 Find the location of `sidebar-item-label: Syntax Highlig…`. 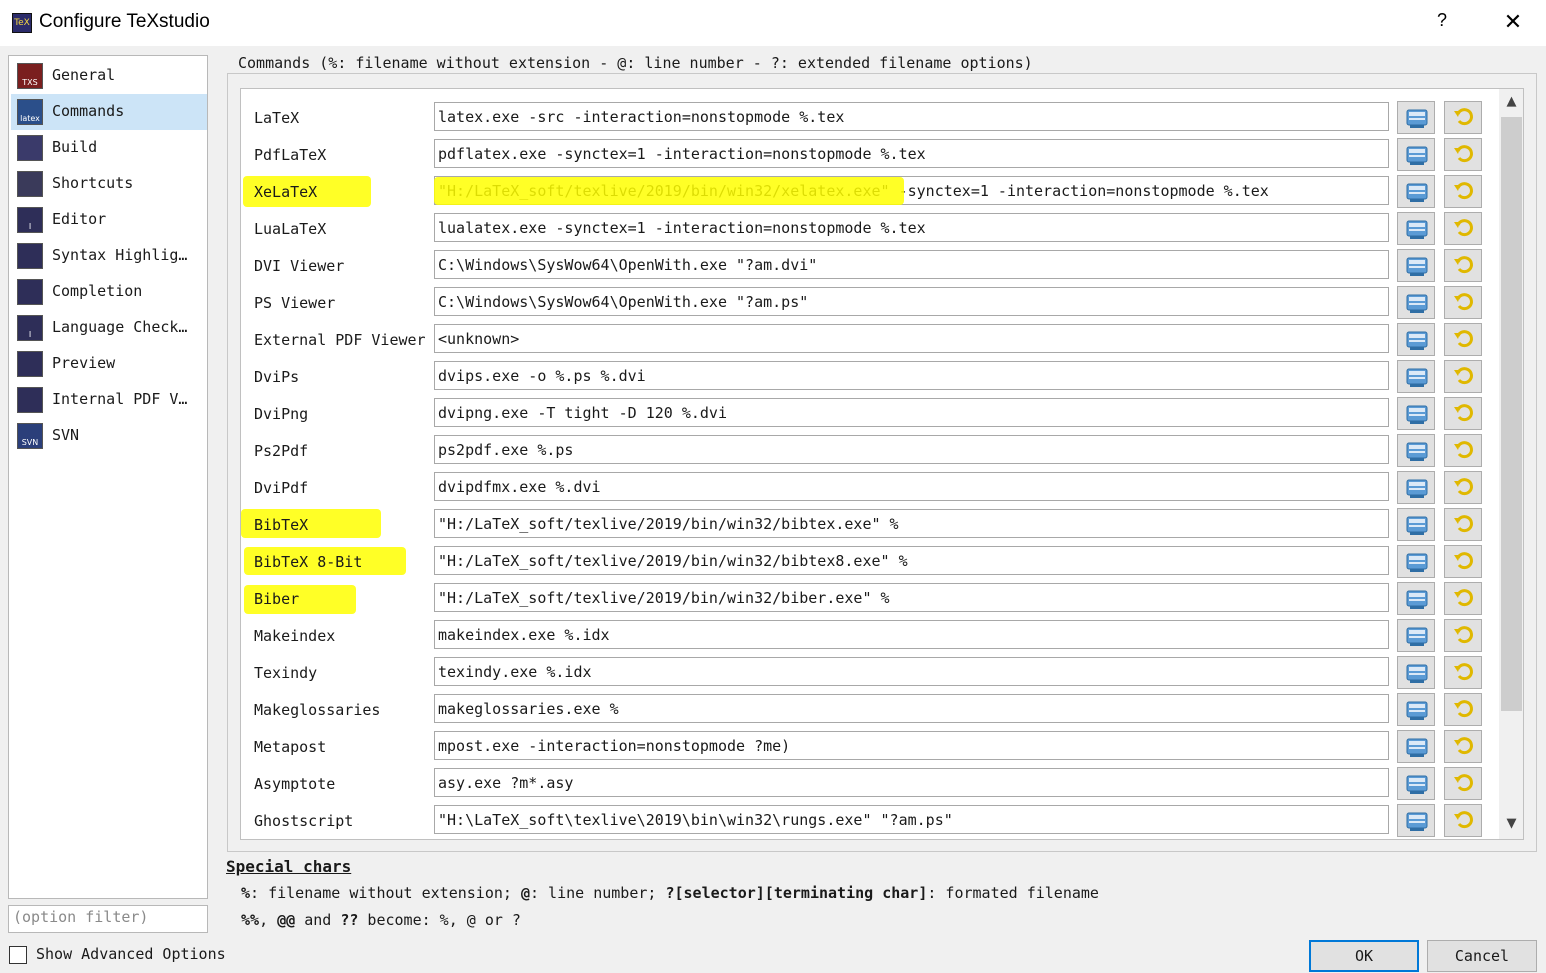

sidebar-item-label: Syntax Highlig… is located at coordinates (120, 255).